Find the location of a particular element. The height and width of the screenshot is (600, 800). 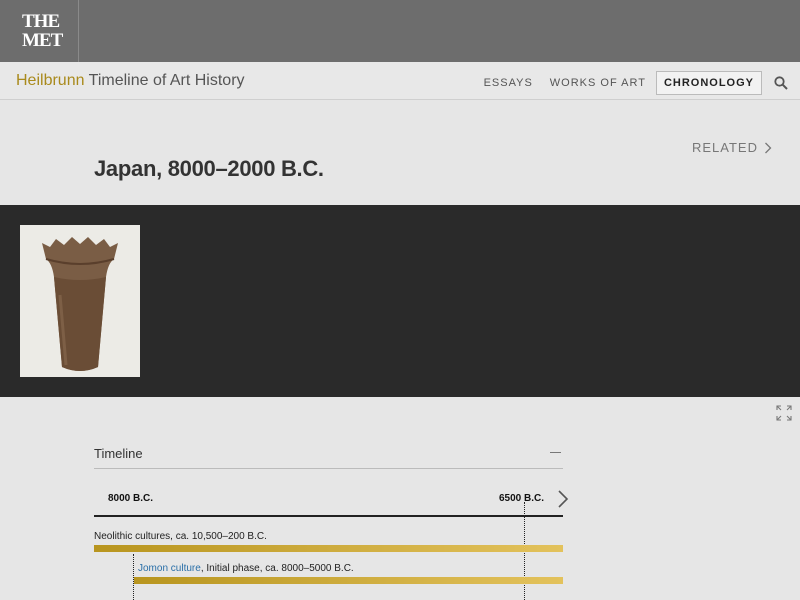

collapse-icon is located at coordinates (555, 452).